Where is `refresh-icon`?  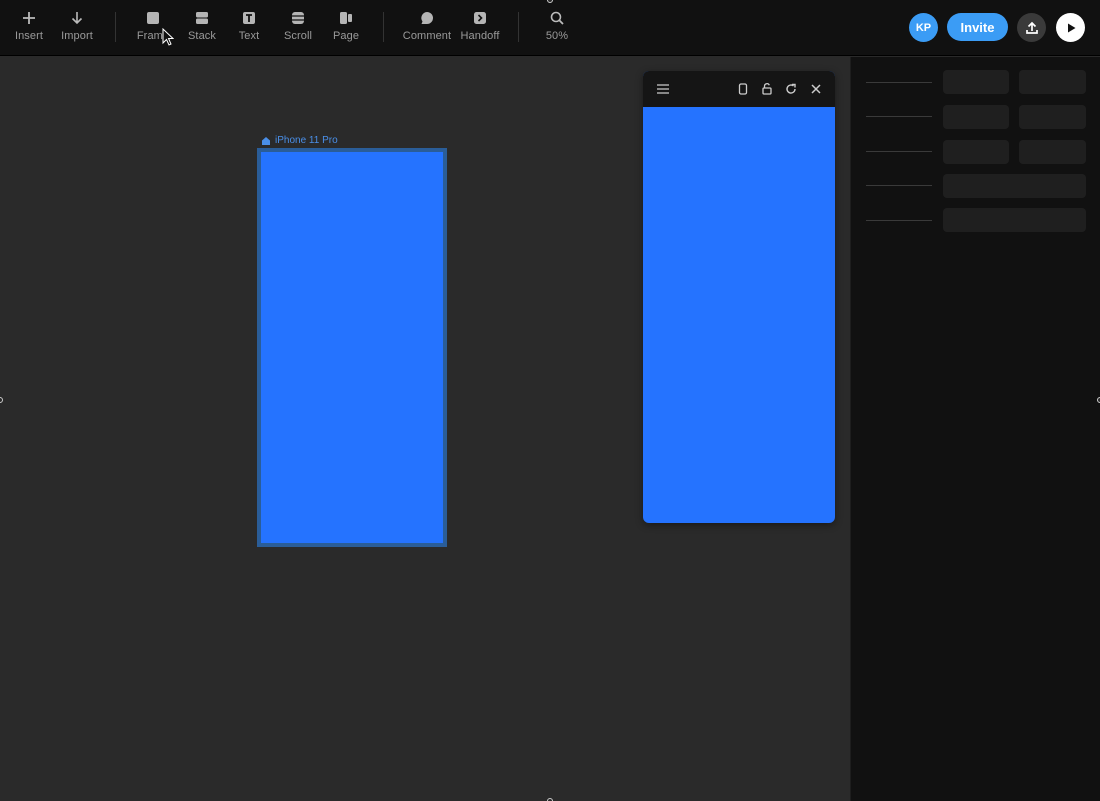
refresh-icon is located at coordinates (791, 89).